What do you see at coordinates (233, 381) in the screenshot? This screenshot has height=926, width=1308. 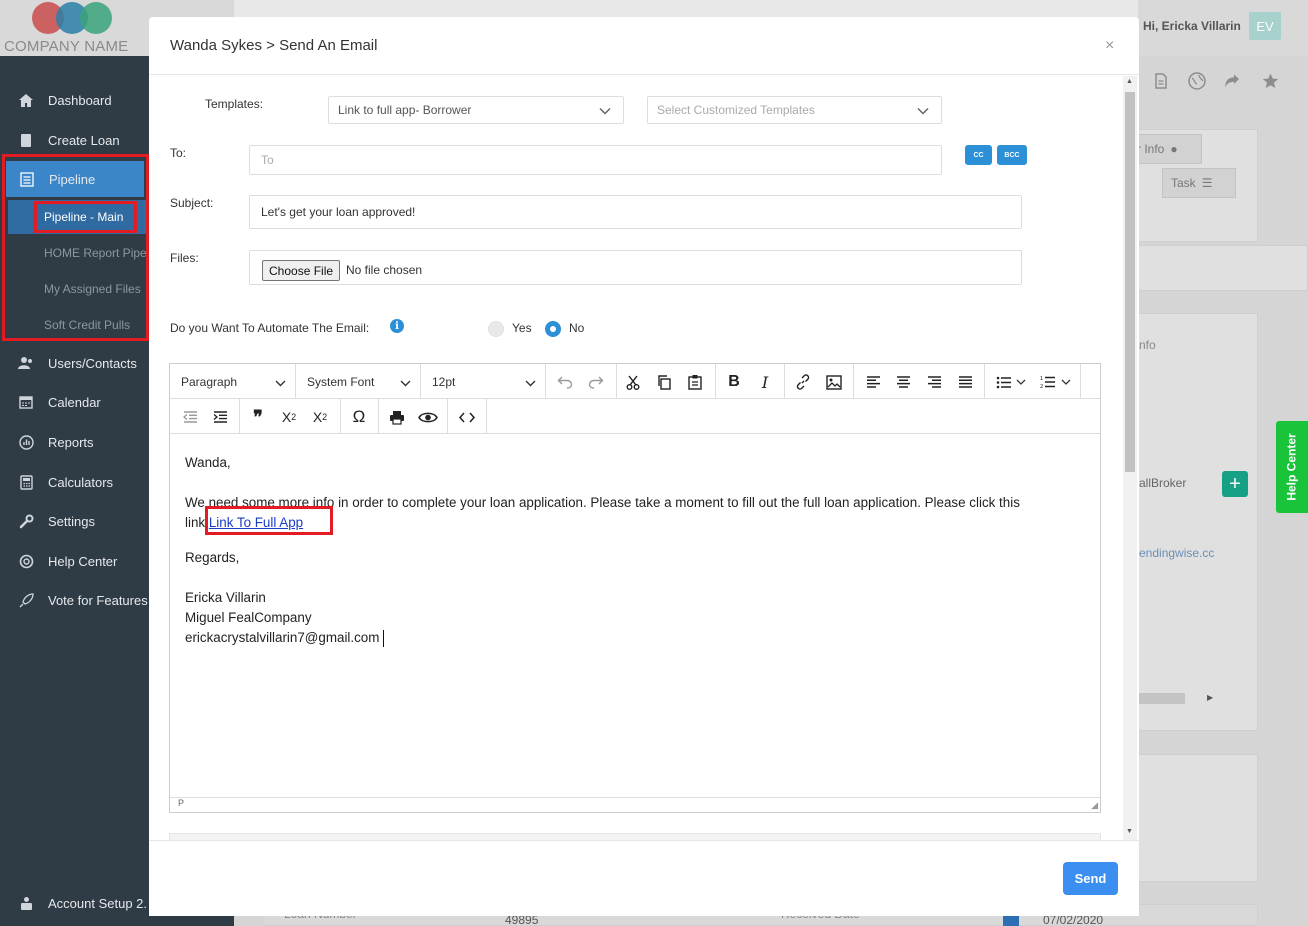 I see `format-dropdown: Paragraph` at bounding box center [233, 381].